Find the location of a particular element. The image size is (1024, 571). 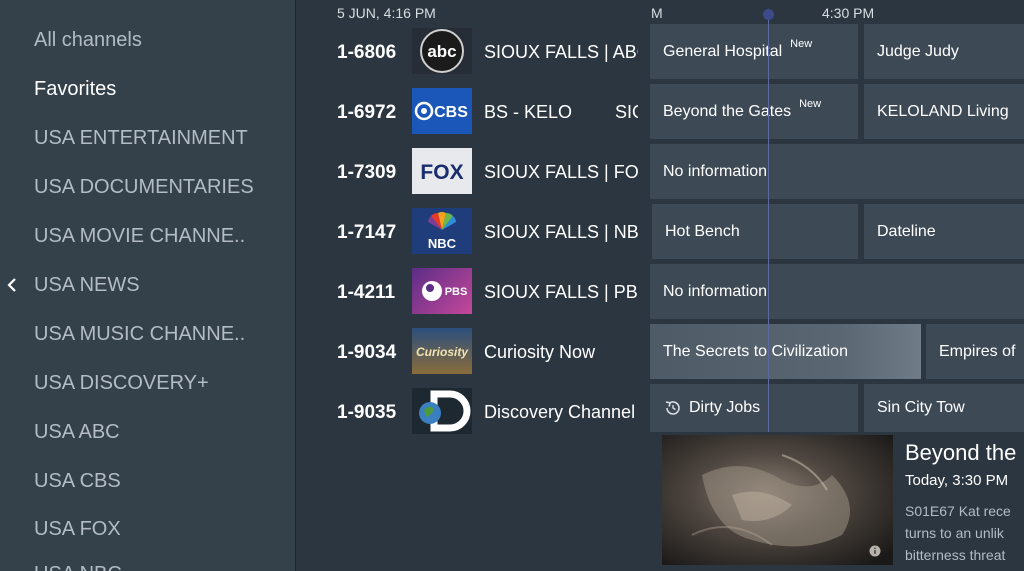

program-dateline: Dateline is located at coordinates (944, 231).